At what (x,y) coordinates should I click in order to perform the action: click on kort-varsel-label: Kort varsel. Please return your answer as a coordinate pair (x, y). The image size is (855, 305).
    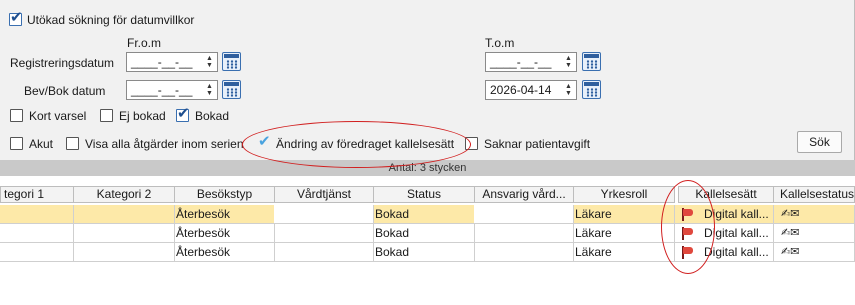
    Looking at the image, I should click on (58, 116).